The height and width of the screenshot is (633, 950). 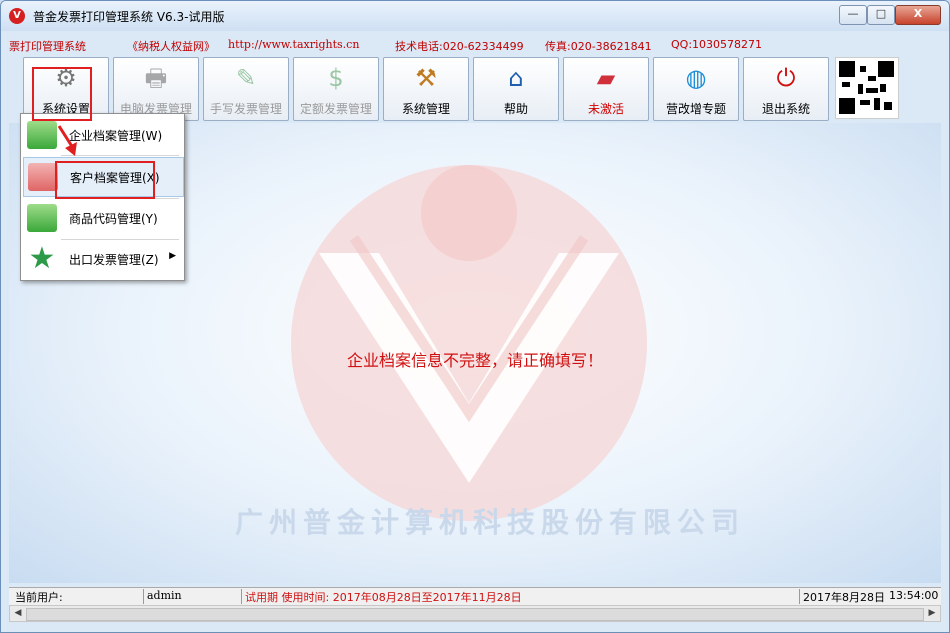 I want to click on status-time: 13:54:00, so click(x=914, y=595).